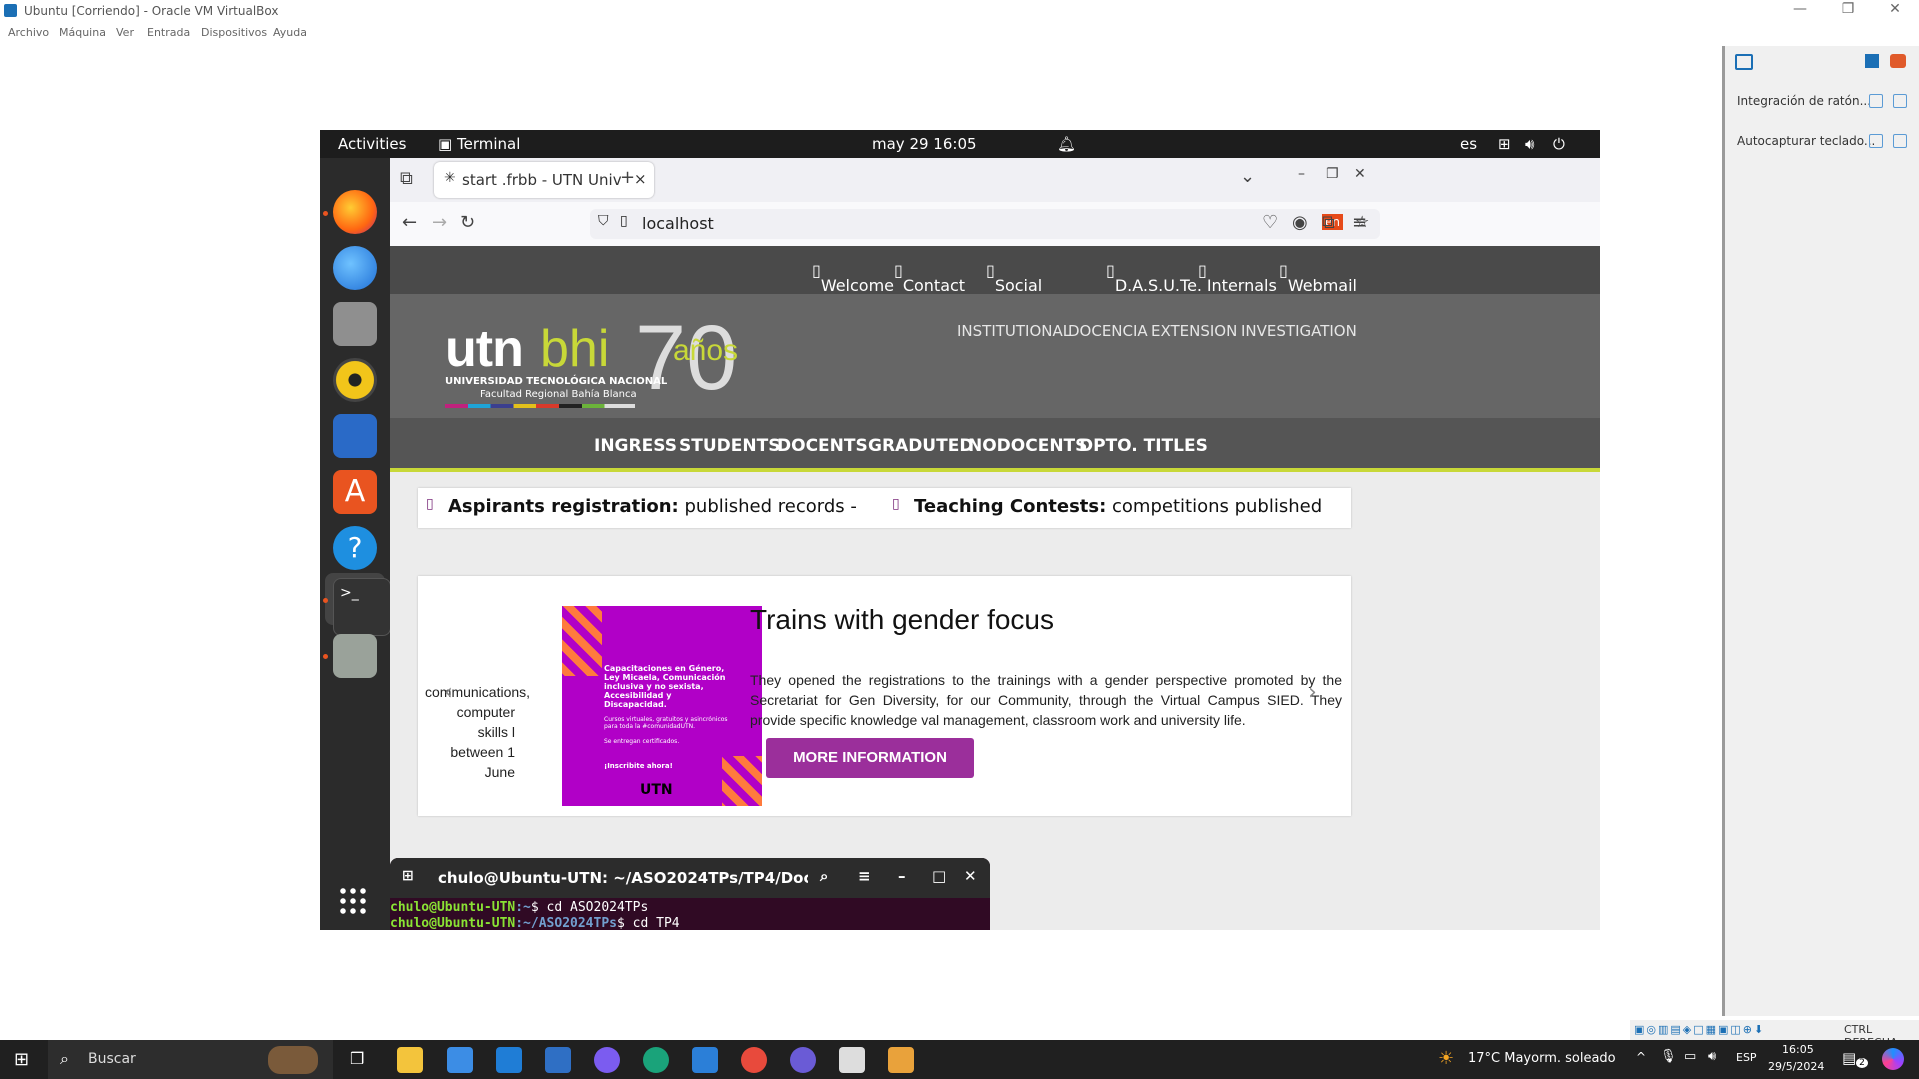  What do you see at coordinates (870, 758) in the screenshot?
I see `more-information-button: MORE INFORMATION` at bounding box center [870, 758].